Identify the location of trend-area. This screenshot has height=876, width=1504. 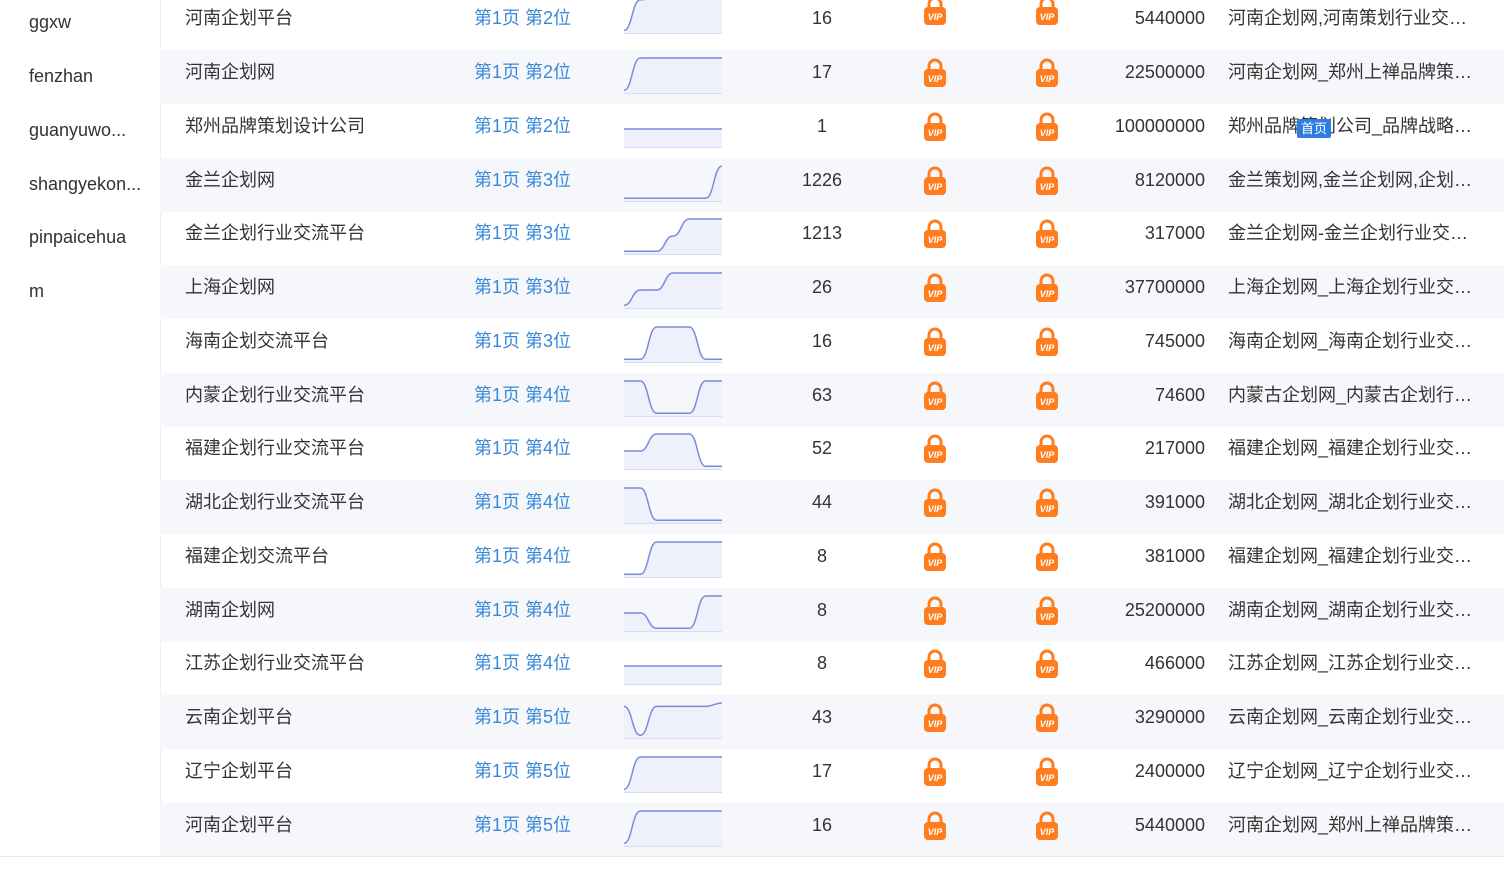
(673, 17).